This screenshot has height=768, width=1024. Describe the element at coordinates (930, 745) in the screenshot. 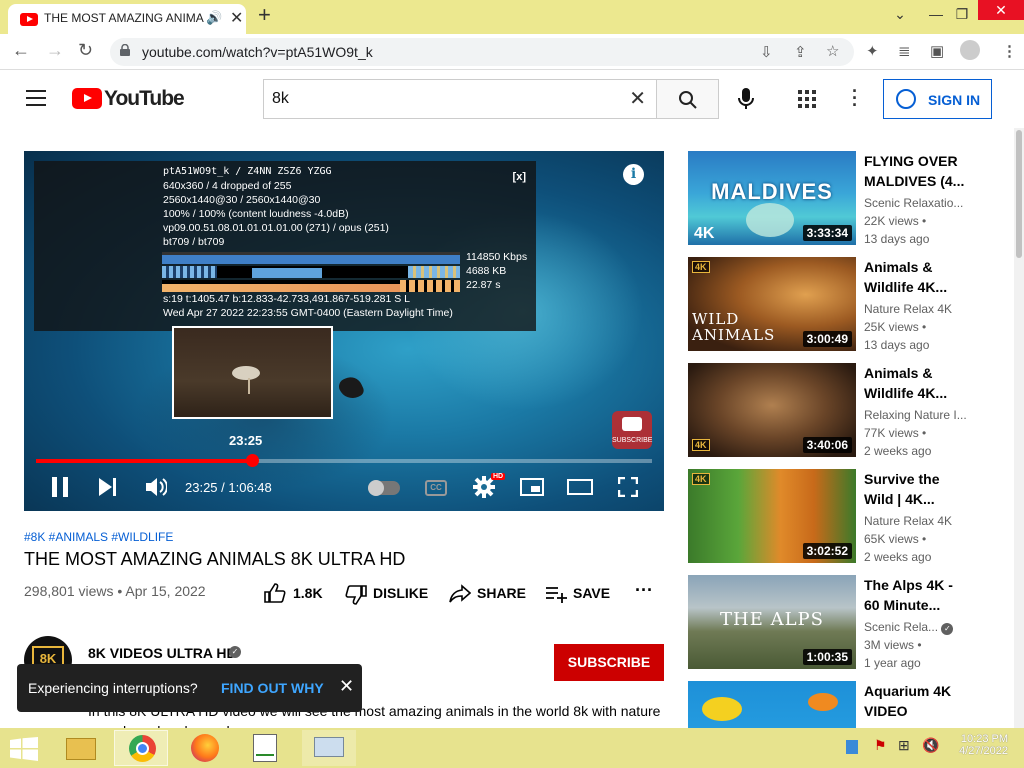

I see `volume-muted-icon: 🔇` at that location.